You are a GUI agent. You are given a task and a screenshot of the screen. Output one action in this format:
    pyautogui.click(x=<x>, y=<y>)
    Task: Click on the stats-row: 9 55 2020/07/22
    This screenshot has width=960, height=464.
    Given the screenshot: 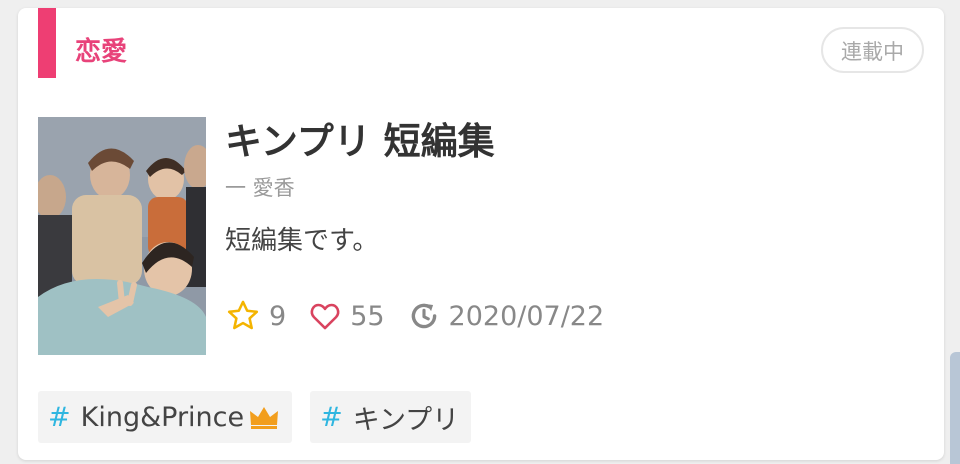 What is the action you would take?
    pyautogui.click(x=425, y=316)
    